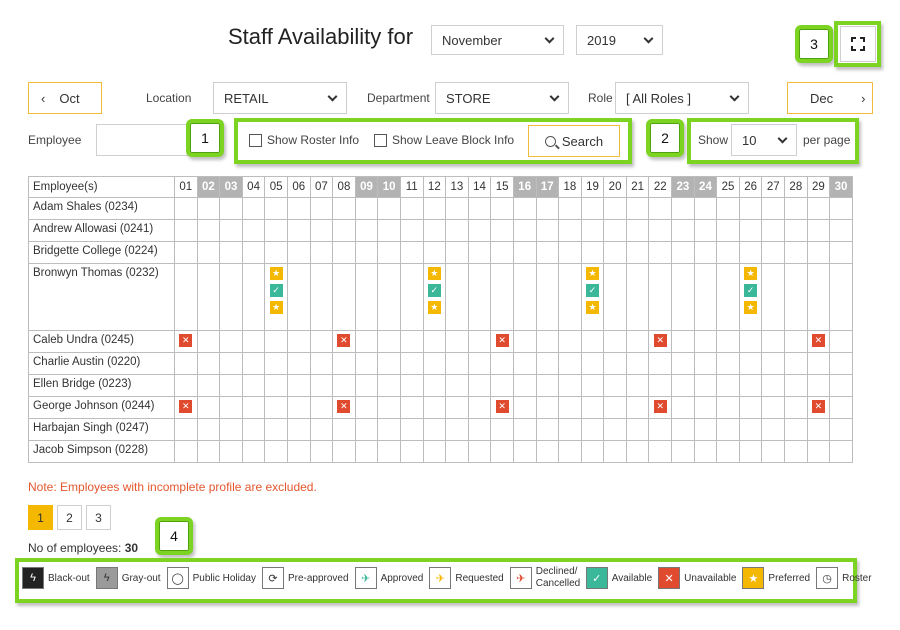 The image size is (900, 630). What do you see at coordinates (40, 517) in the screenshot?
I see `page-button-1: 1` at bounding box center [40, 517].